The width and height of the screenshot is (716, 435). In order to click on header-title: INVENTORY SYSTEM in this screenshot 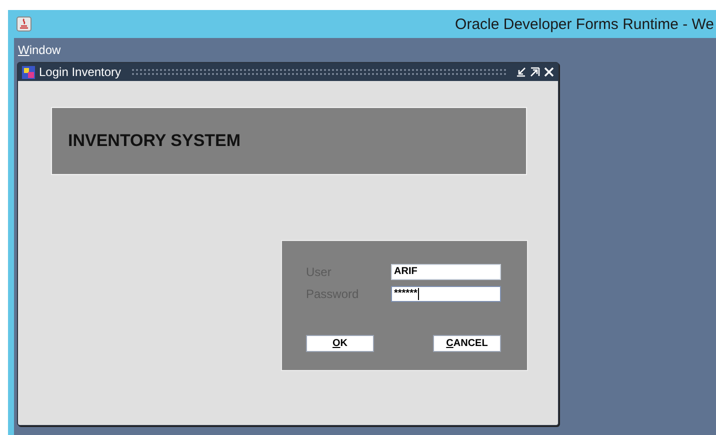, I will do `click(154, 141)`.